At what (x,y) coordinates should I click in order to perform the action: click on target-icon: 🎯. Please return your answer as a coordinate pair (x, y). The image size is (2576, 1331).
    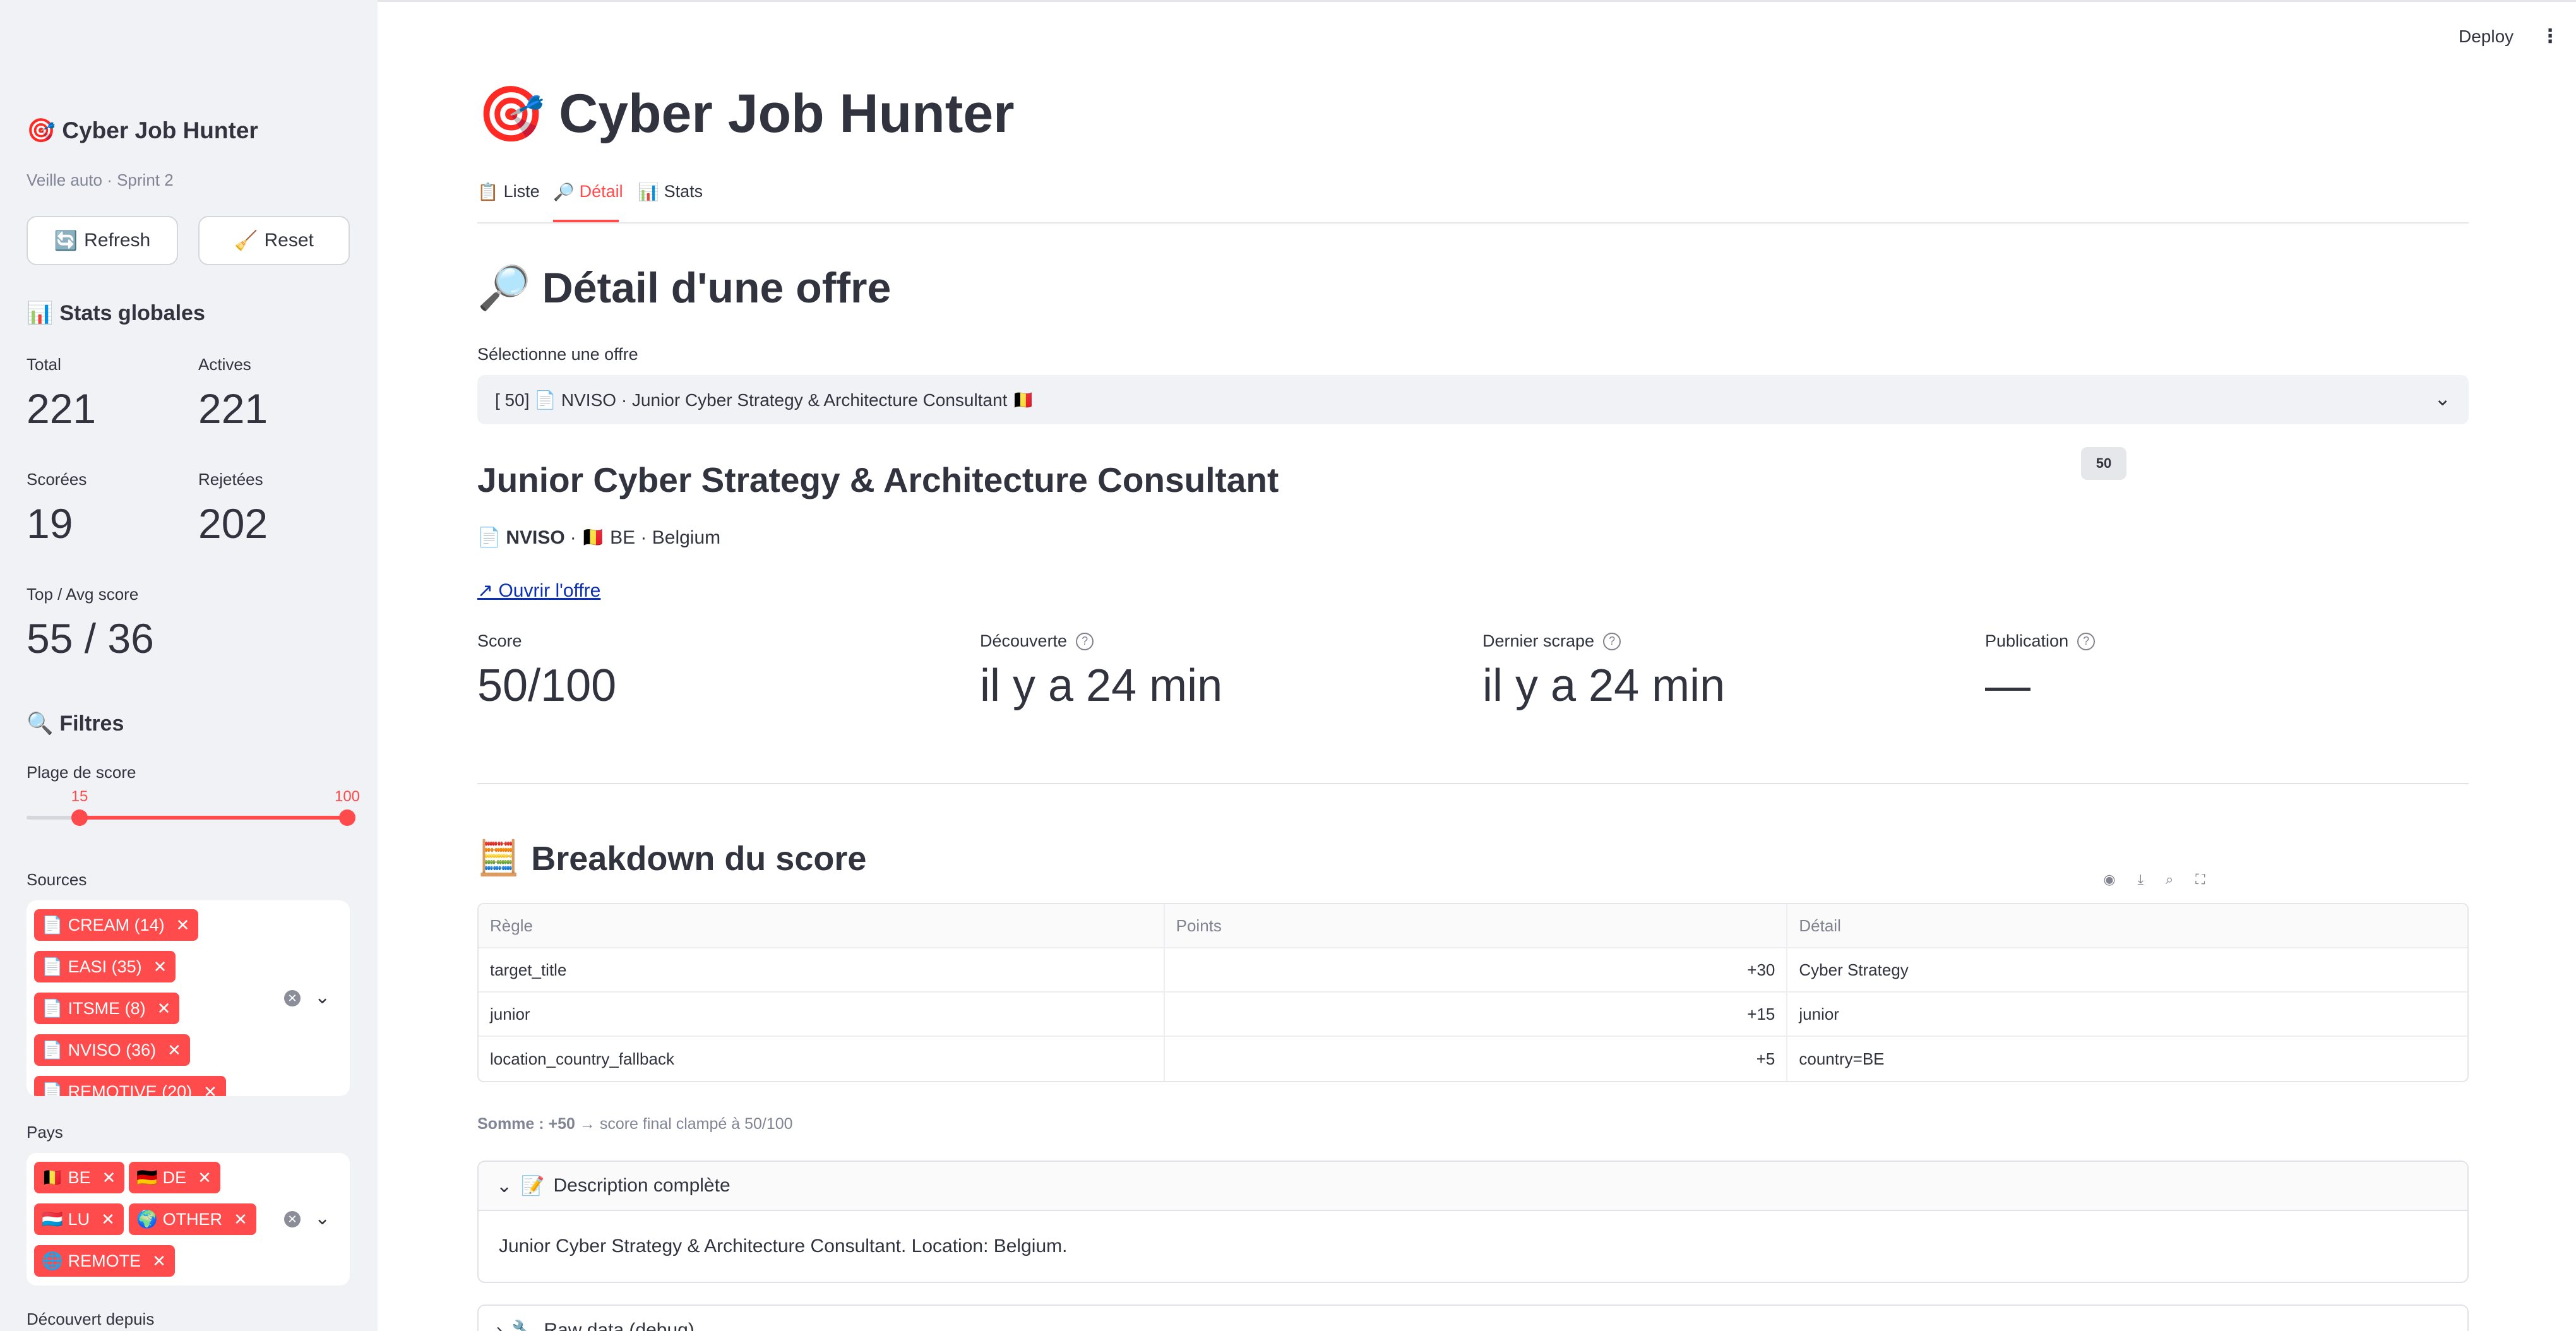
    Looking at the image, I should click on (511, 114).